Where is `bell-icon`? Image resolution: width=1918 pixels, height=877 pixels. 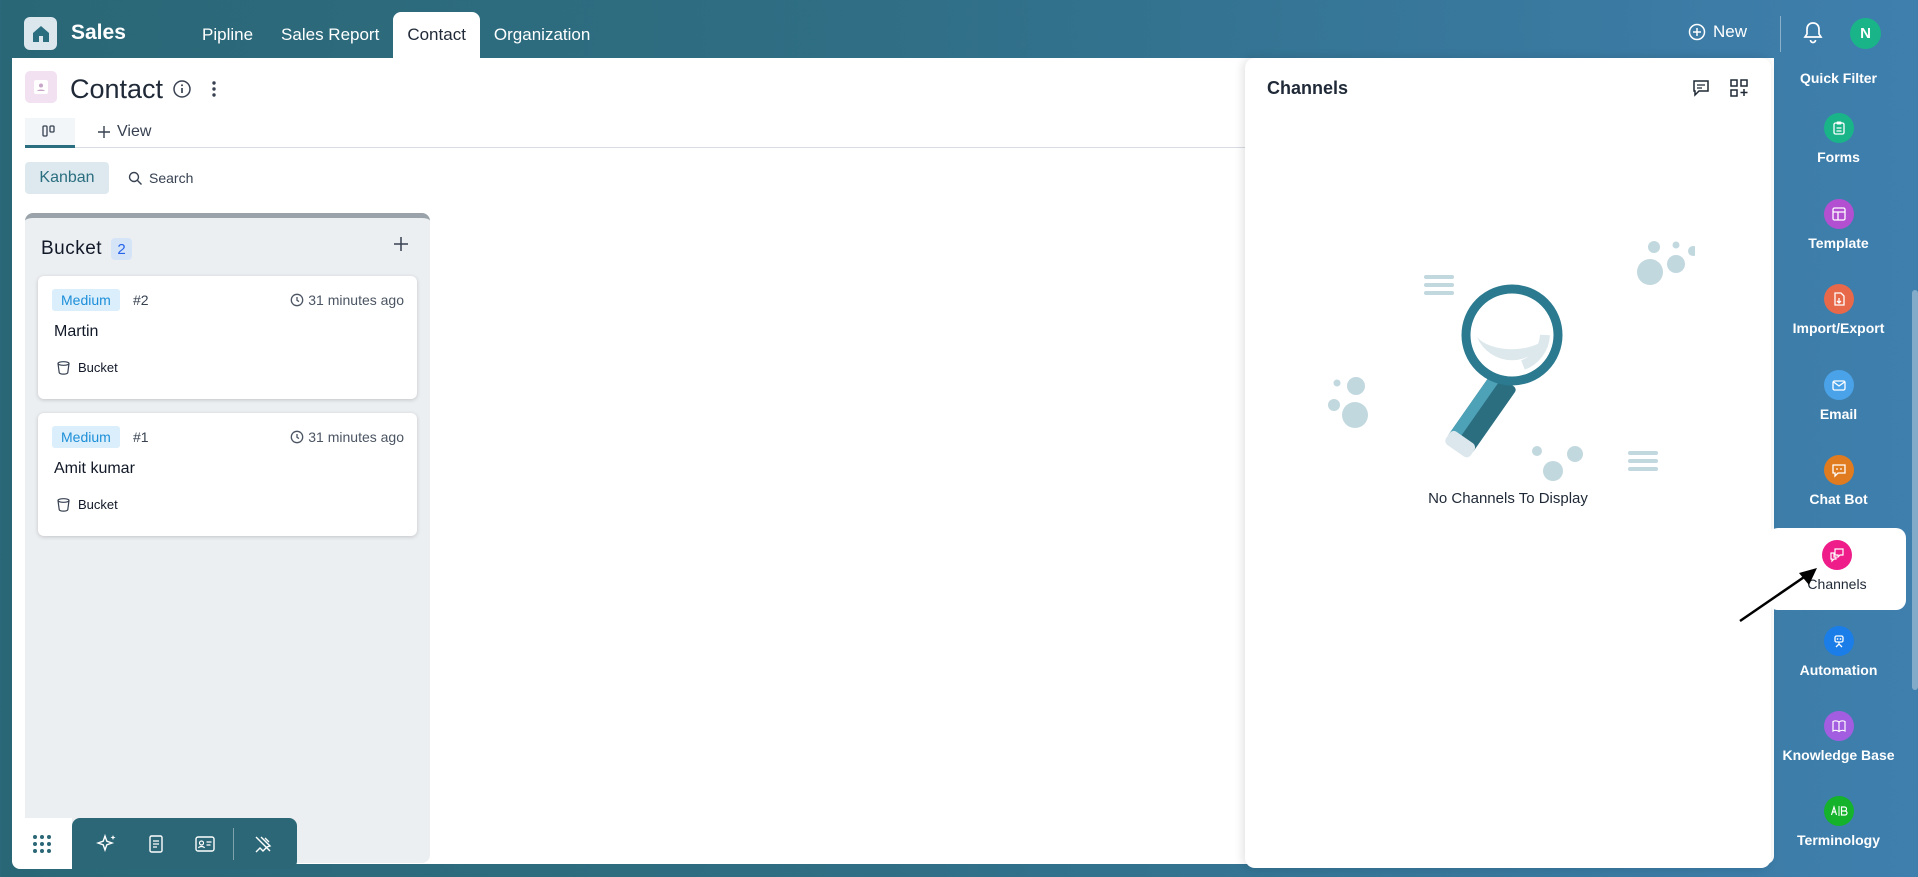 bell-icon is located at coordinates (1813, 33).